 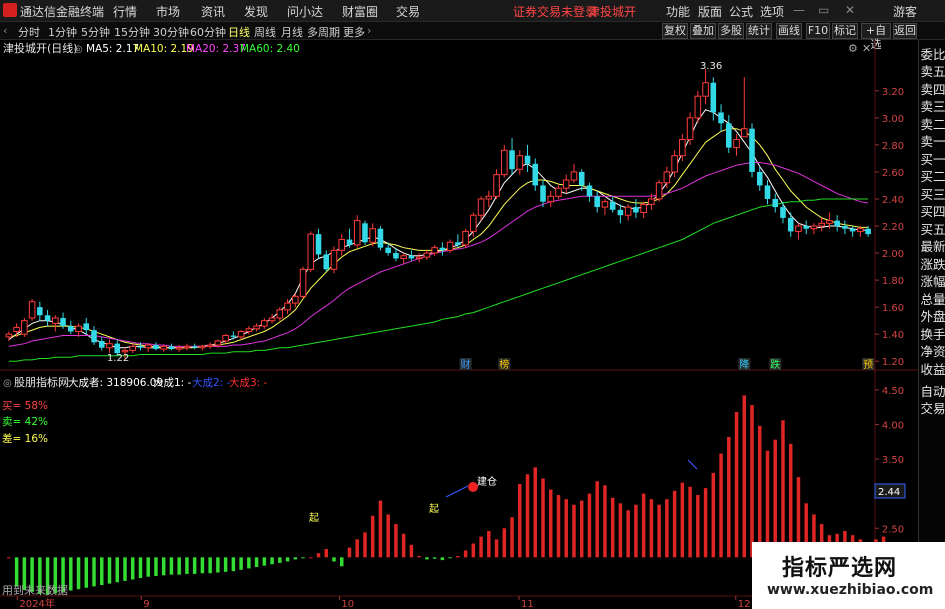 What do you see at coordinates (759, 31) in the screenshot?
I see `btn-tongji: 统计` at bounding box center [759, 31].